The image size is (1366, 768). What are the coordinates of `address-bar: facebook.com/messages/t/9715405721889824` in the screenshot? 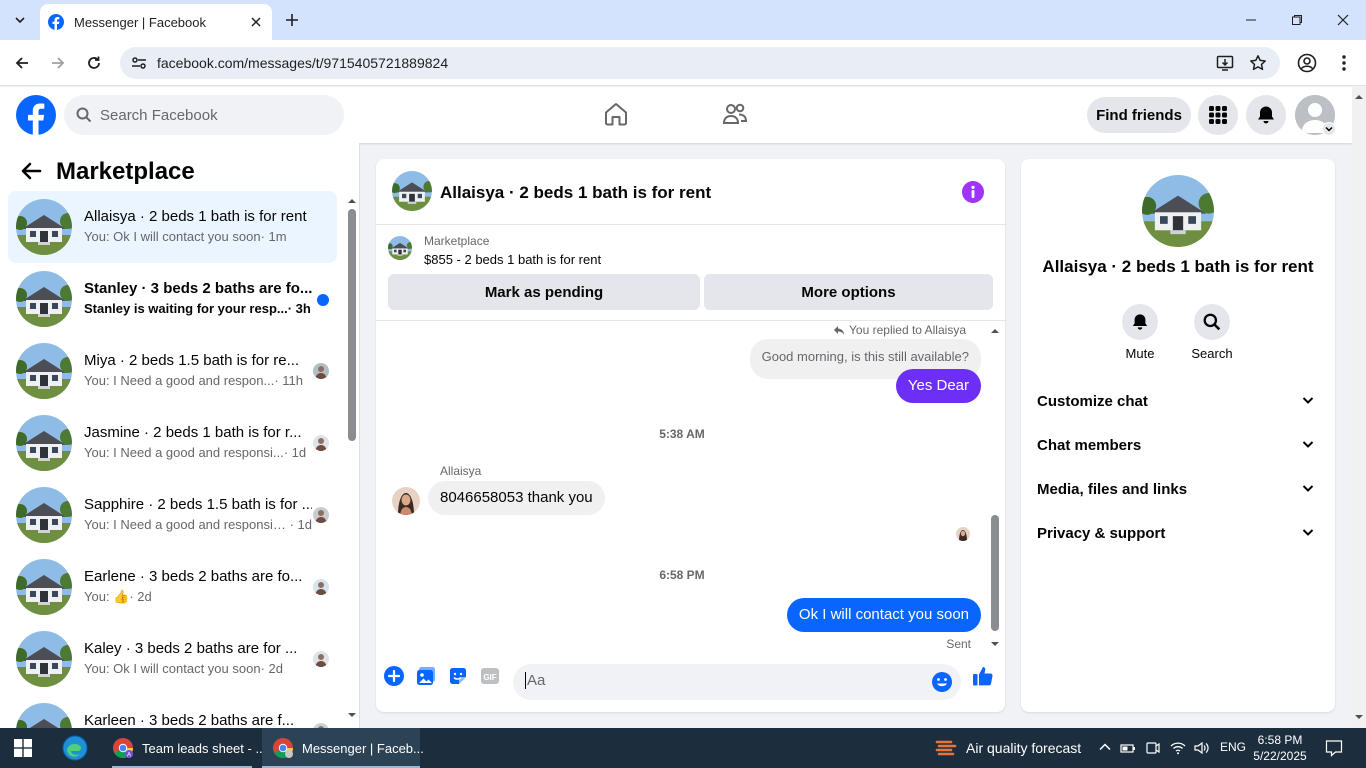 It's located at (700, 63).